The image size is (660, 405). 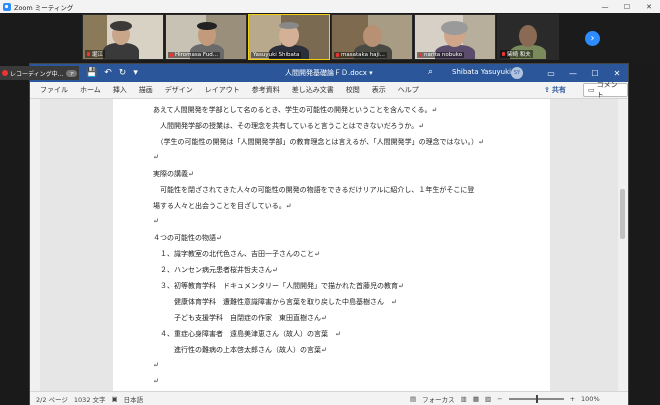 I want to click on focus-icon: ▤, so click(x=413, y=399).